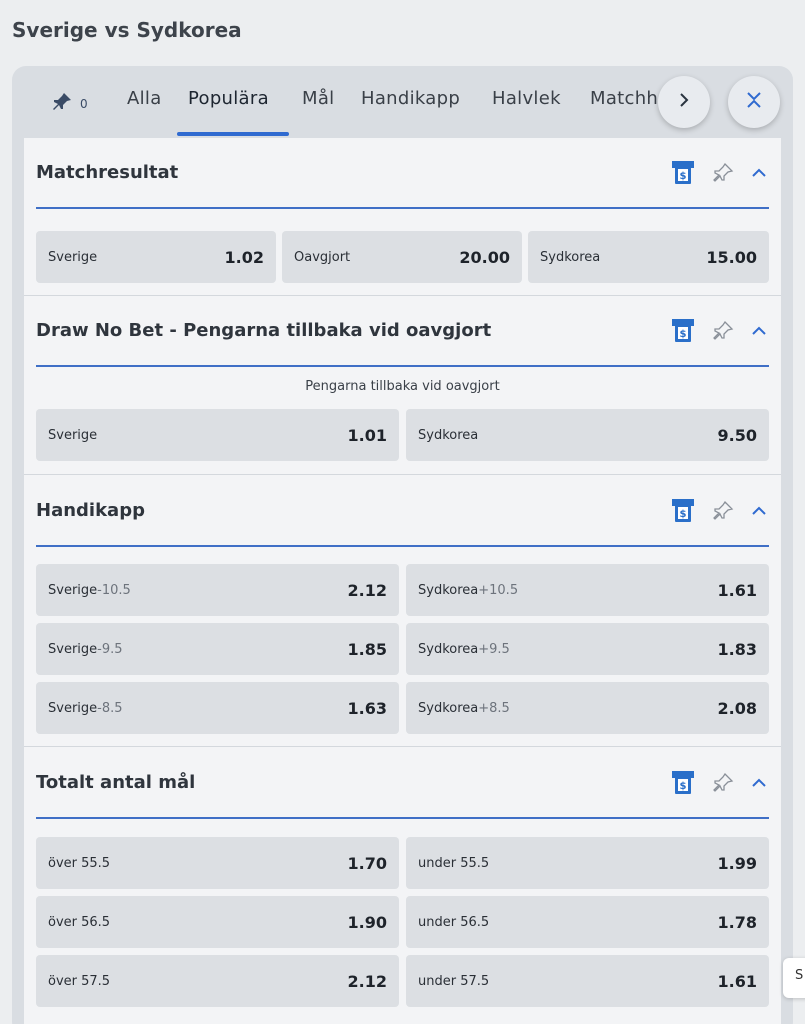 This screenshot has width=805, height=1024. Describe the element at coordinates (107, 172) in the screenshot. I see `market-title: Matchresultat` at that location.